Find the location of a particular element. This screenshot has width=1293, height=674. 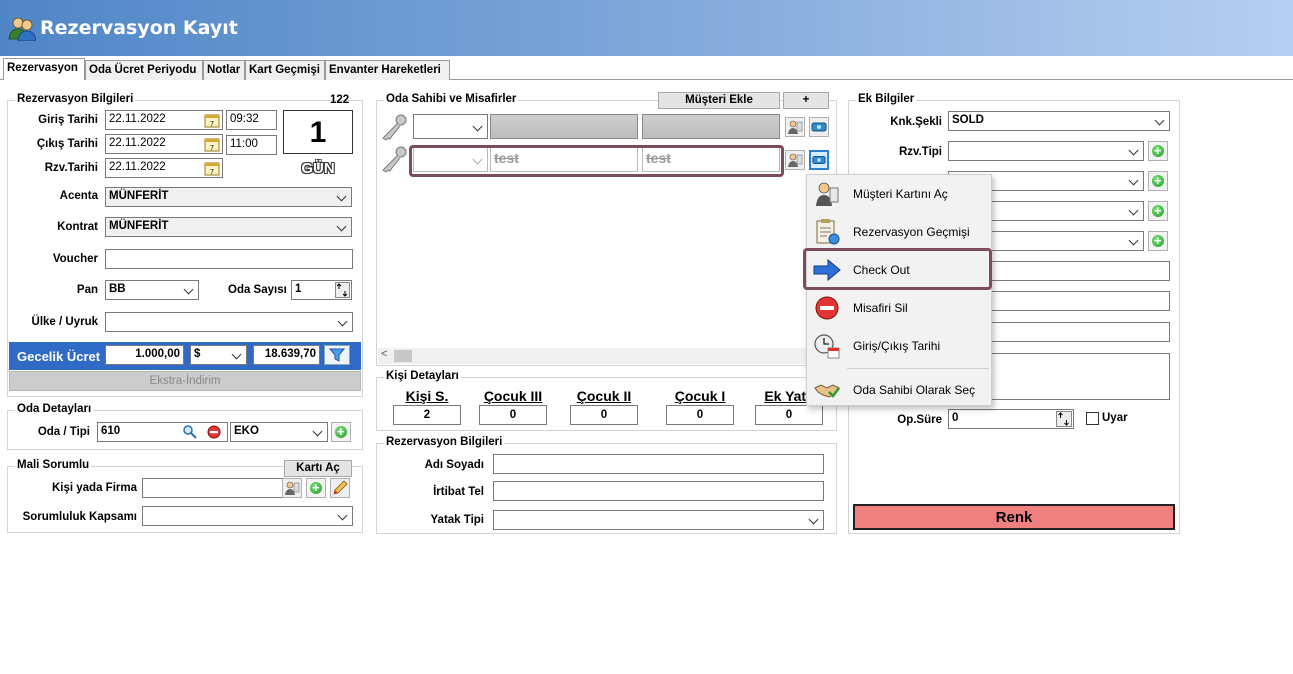

kisi-s-input: 2 is located at coordinates (427, 415).